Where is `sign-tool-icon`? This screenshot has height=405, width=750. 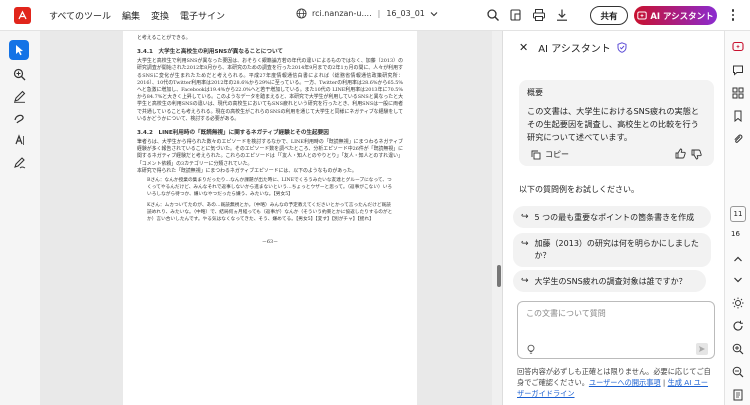 sign-tool-icon is located at coordinates (19, 162).